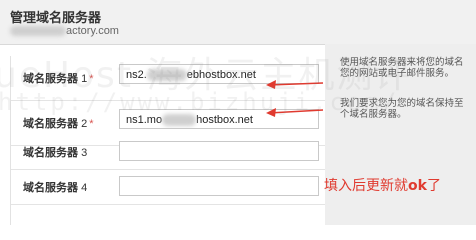 The width and height of the screenshot is (476, 240). I want to click on nameserver-label-4: 域名服务器 4, so click(55, 187).